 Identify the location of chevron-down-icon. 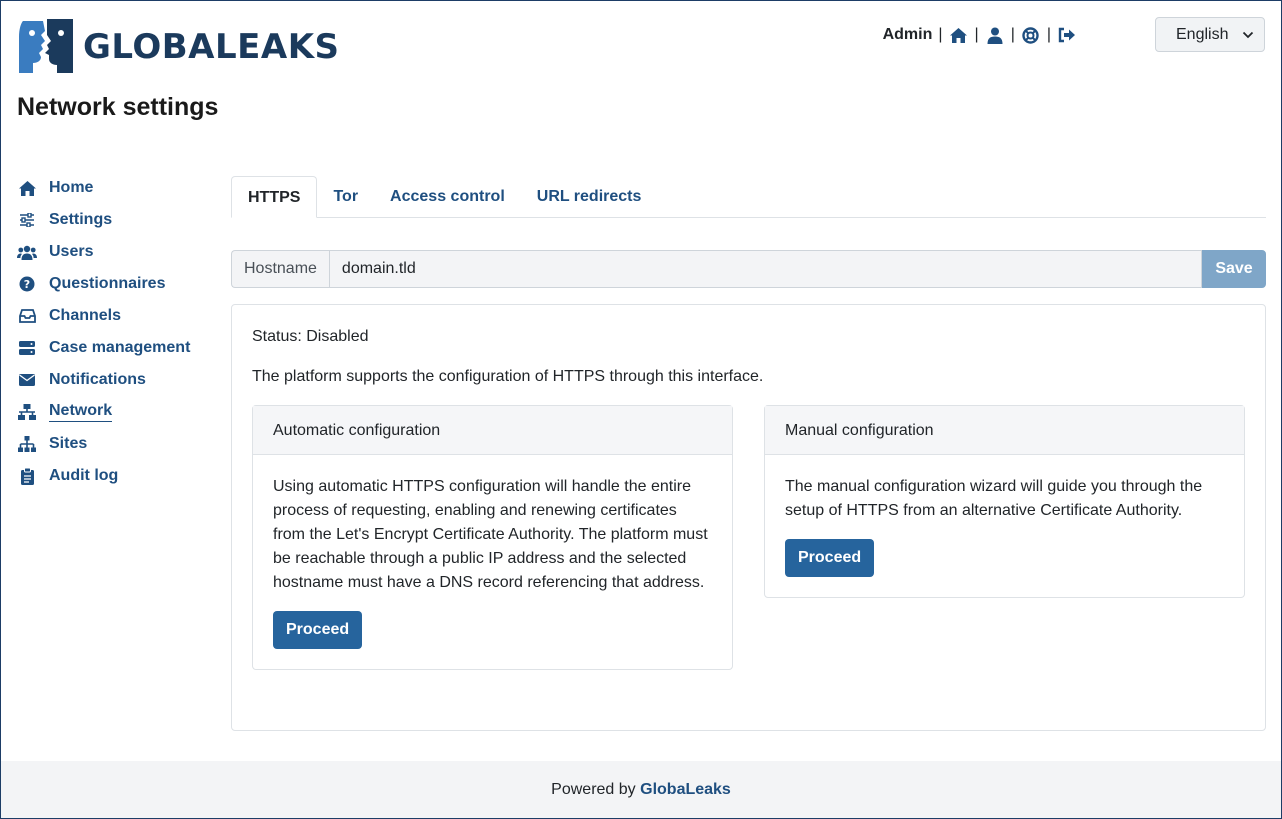
(1248, 35).